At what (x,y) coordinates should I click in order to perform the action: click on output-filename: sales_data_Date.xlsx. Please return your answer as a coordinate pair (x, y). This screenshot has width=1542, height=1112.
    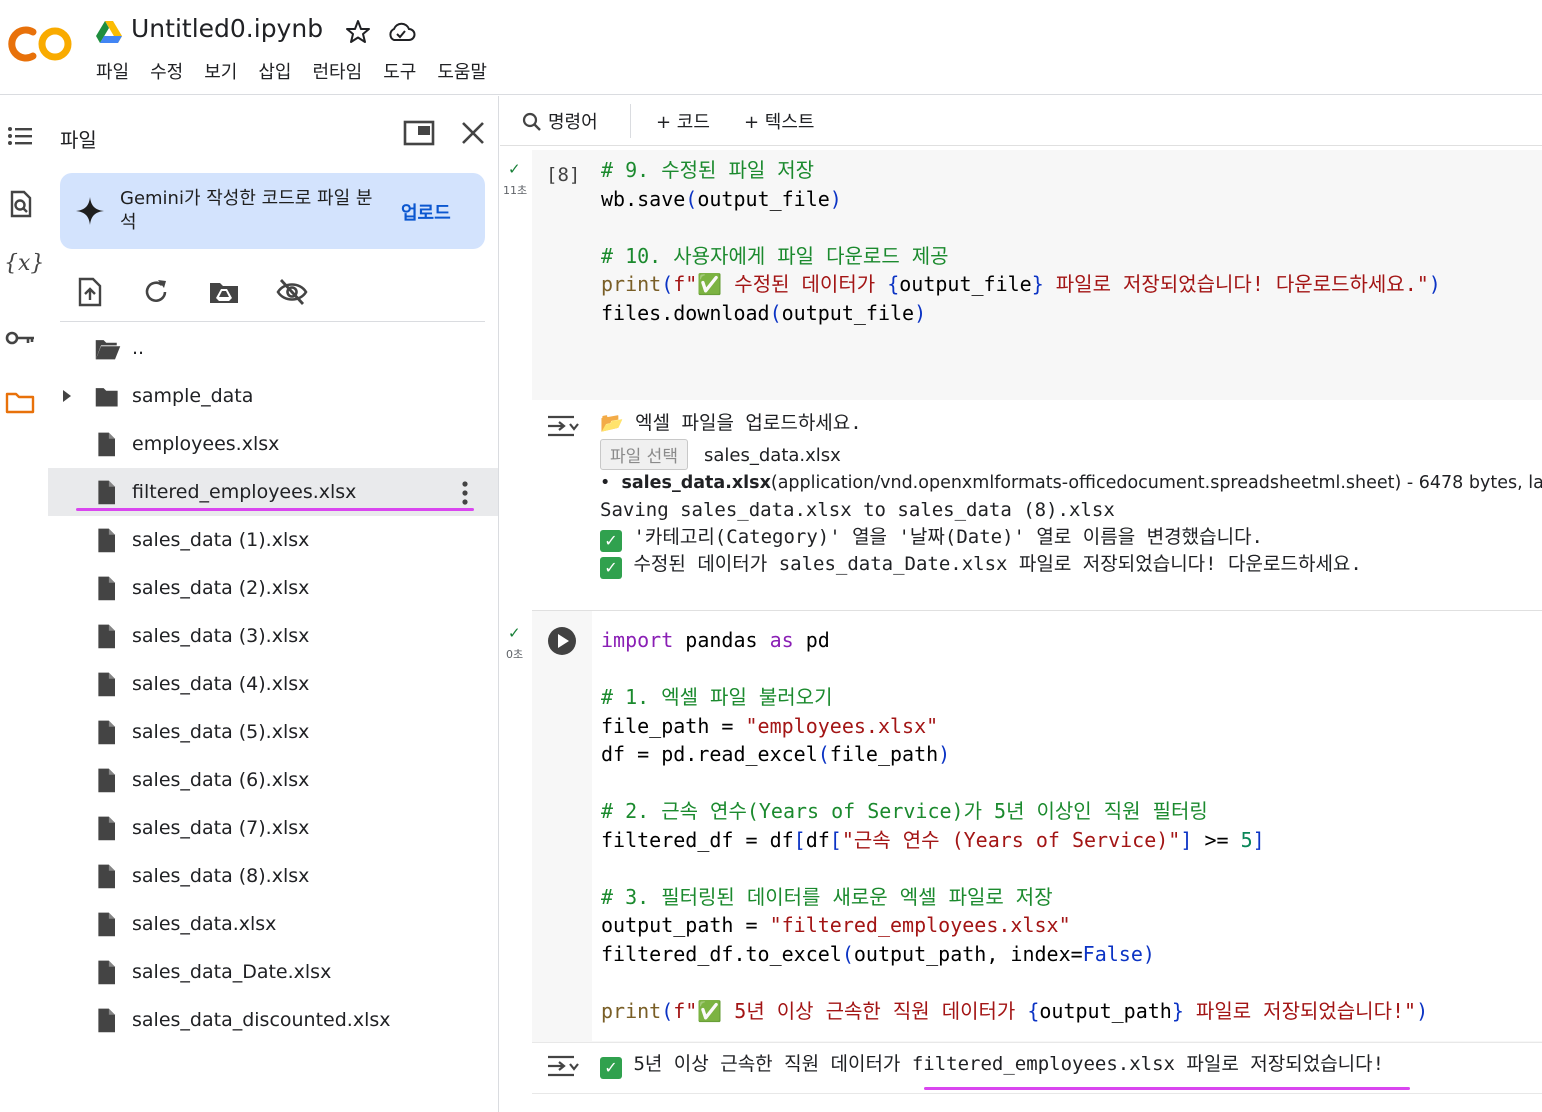
    Looking at the image, I should click on (893, 564).